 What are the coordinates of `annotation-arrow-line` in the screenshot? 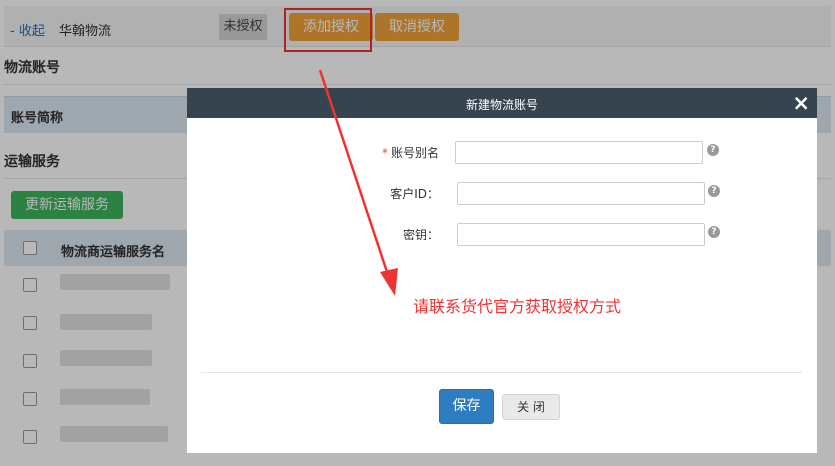 It's located at (354, 174).